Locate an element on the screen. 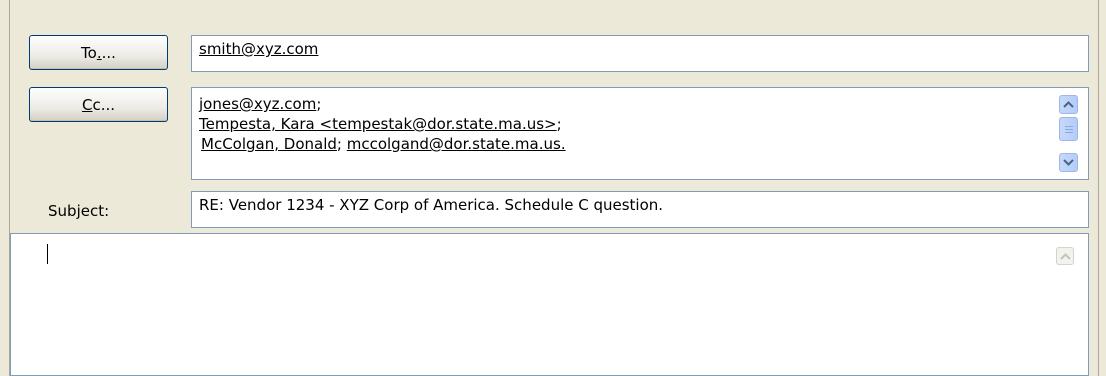  cc-scroll-up-button is located at coordinates (1068, 104).